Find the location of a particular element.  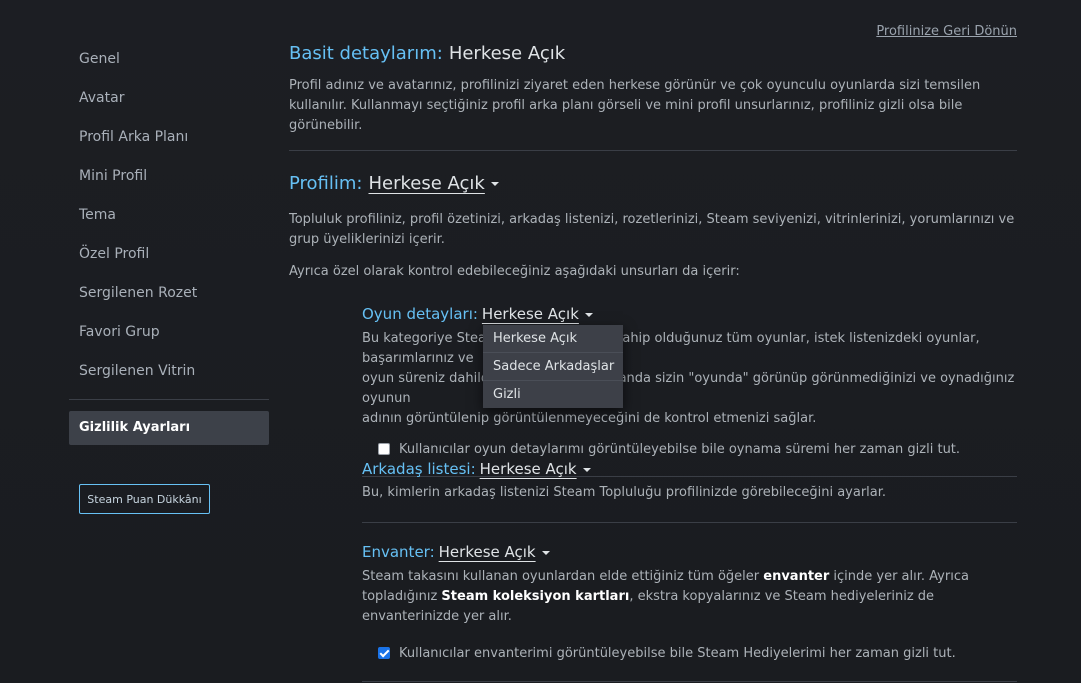

basic-details-value: Herkese Açık is located at coordinates (507, 53).